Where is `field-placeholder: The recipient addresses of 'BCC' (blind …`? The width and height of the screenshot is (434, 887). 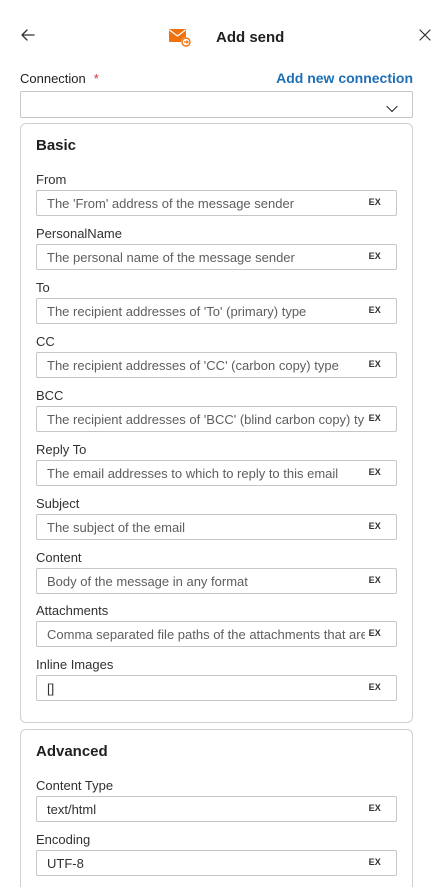 field-placeholder: The recipient addresses of 'BCC' (blind … is located at coordinates (206, 419).